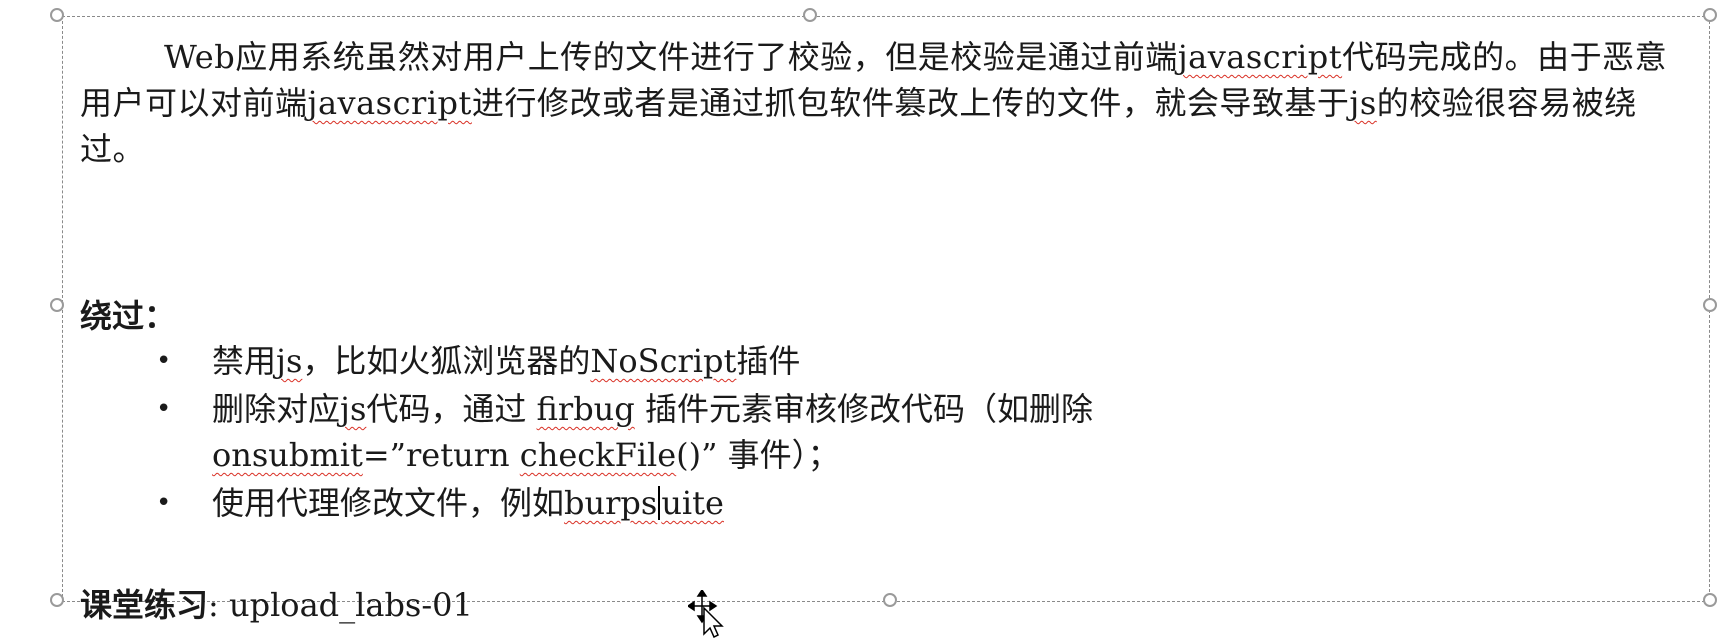 The width and height of the screenshot is (1720, 642). Describe the element at coordinates (671, 57) in the screenshot. I see `intro-text-1: Web应用系统虽然对用户上传的文件进行了校验，但是校验是通过前端` at that location.